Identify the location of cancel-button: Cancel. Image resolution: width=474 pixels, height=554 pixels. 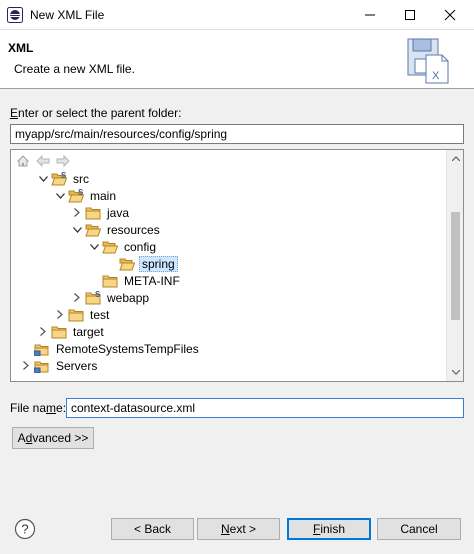
(419, 529).